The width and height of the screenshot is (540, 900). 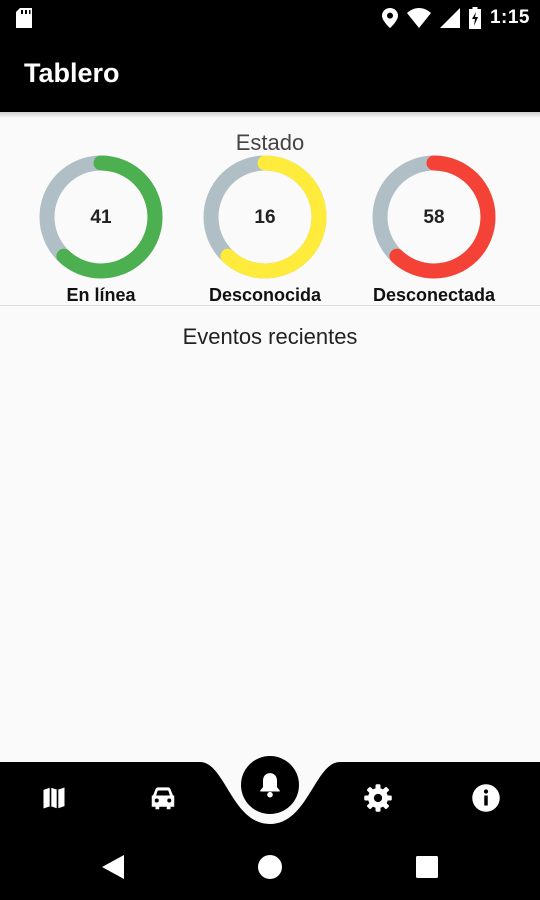 I want to click on home-icon, so click(x=270, y=867).